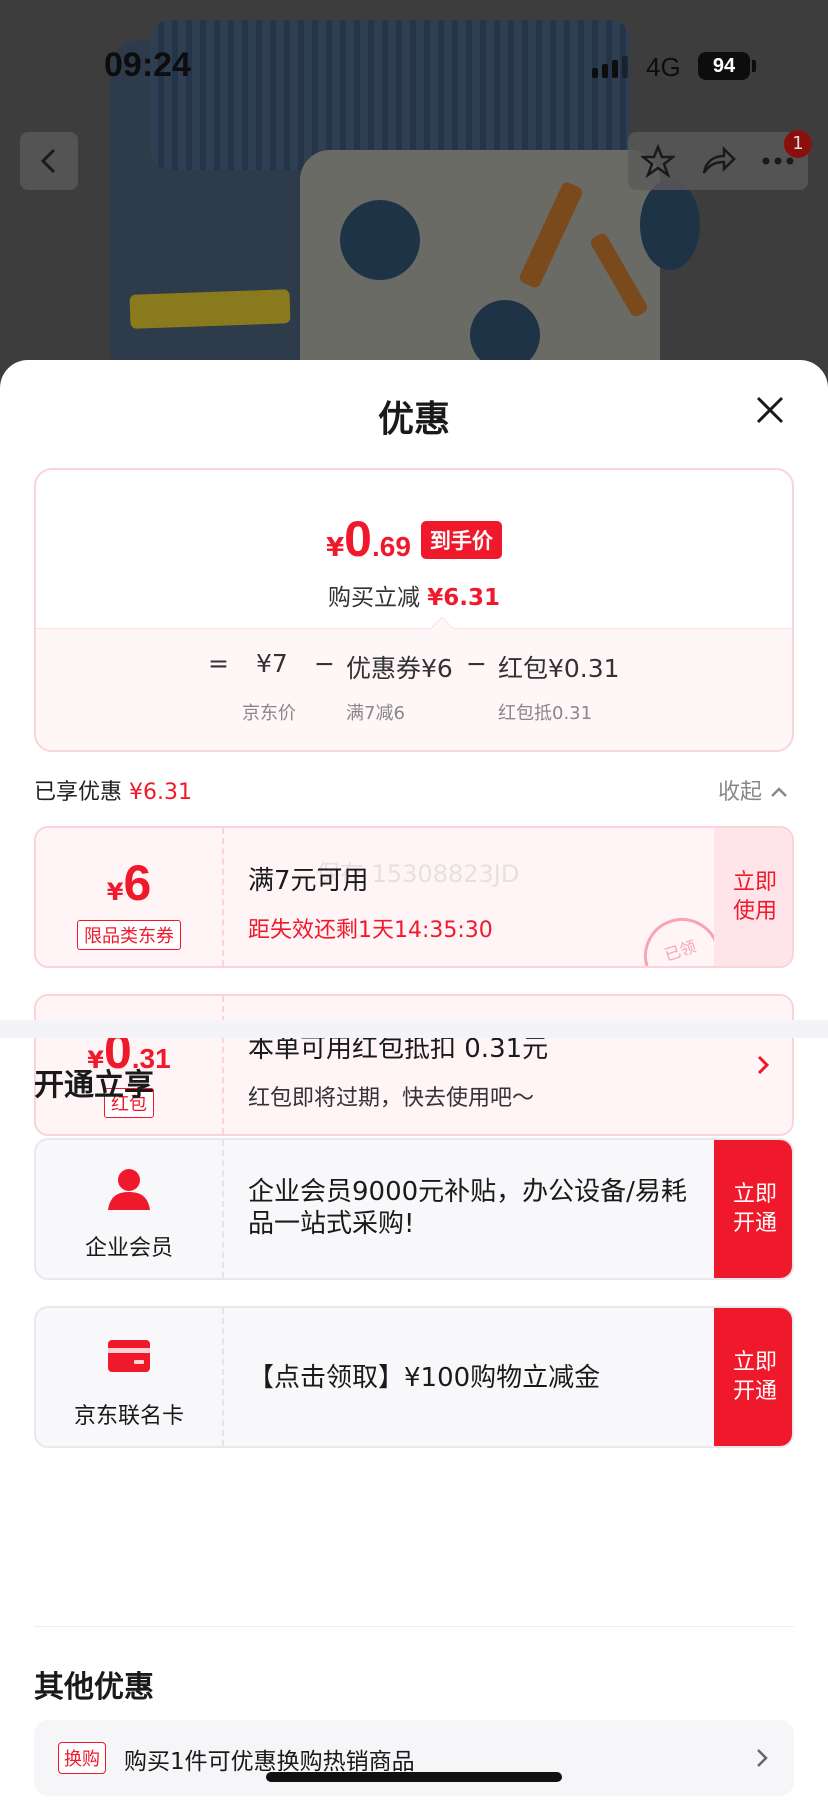  What do you see at coordinates (464, 598) in the screenshot?
I see `reduce-value: ¥6.31` at bounding box center [464, 598].